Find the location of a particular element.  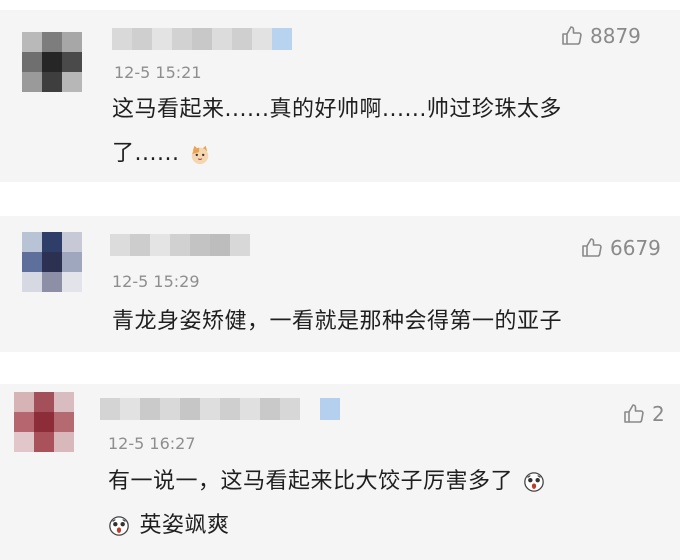

comment-text: 青龙身姿矫健，一看就是那种会得第一的亚子 is located at coordinates (337, 322).